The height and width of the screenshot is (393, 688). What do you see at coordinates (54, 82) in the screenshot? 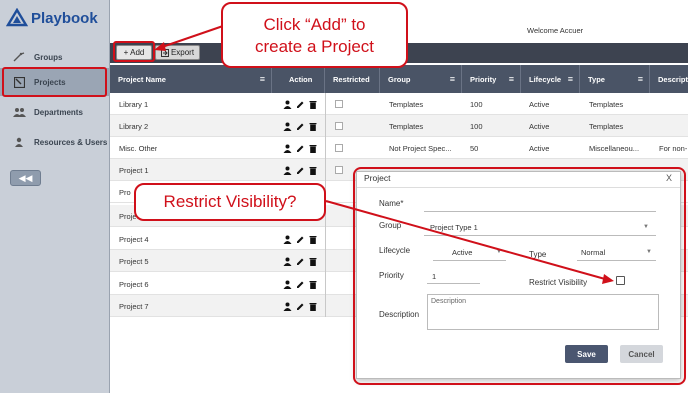
I see `projects-highlight-box` at bounding box center [54, 82].